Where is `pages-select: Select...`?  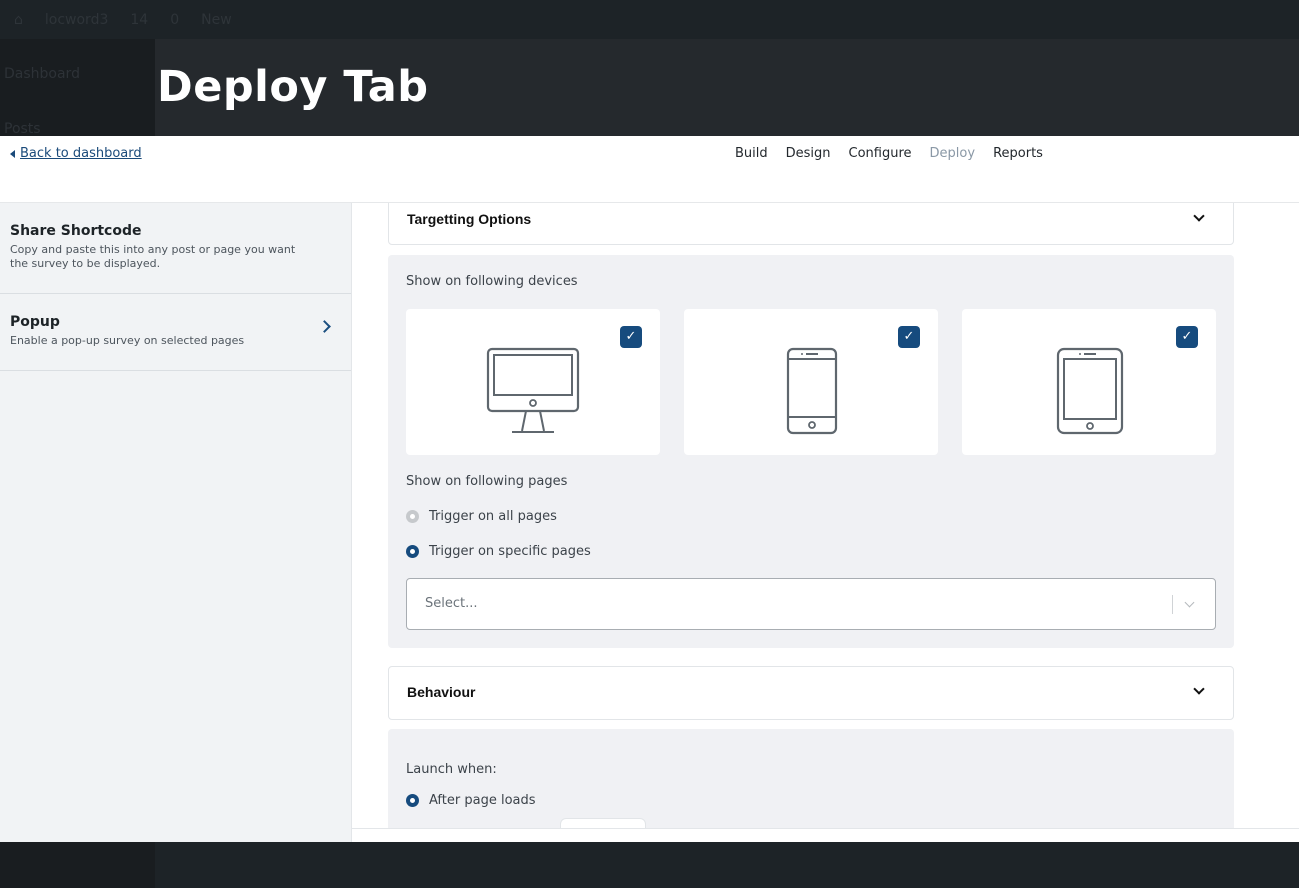 pages-select: Select... is located at coordinates (811, 604).